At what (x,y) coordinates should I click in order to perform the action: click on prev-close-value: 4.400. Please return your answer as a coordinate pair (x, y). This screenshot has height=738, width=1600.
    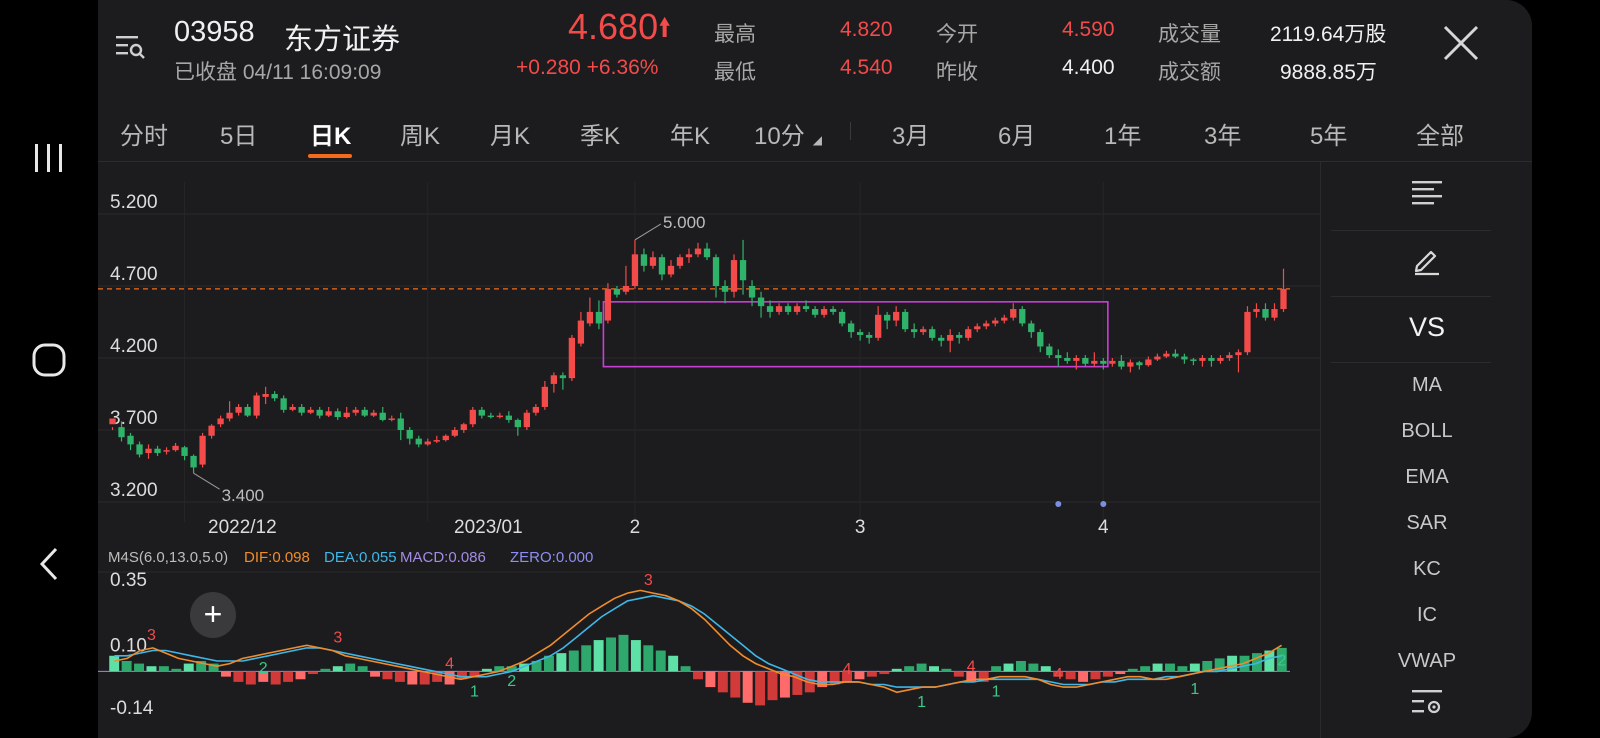
    Looking at the image, I should click on (1088, 67).